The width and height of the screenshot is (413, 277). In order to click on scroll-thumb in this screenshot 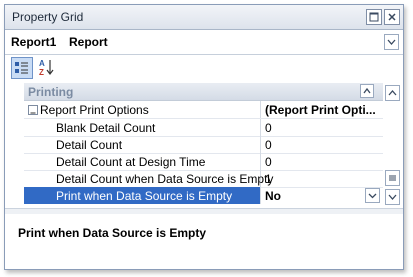, I will do `click(392, 178)`.